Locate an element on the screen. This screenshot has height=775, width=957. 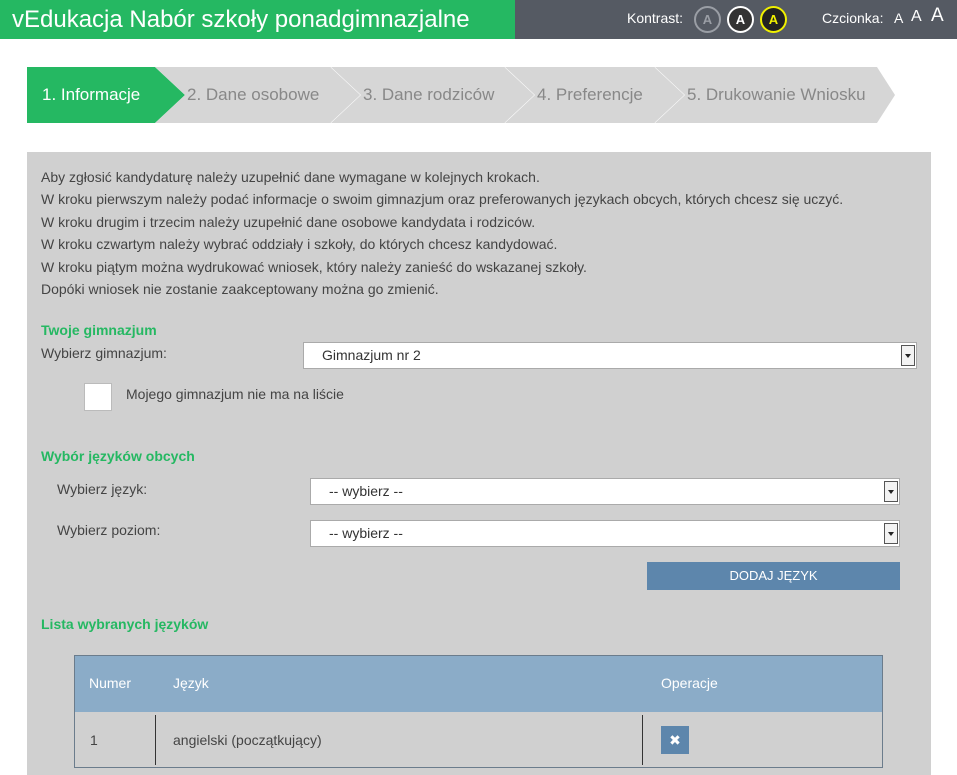
step-label: 2. Dane osobowe is located at coordinates (253, 94).